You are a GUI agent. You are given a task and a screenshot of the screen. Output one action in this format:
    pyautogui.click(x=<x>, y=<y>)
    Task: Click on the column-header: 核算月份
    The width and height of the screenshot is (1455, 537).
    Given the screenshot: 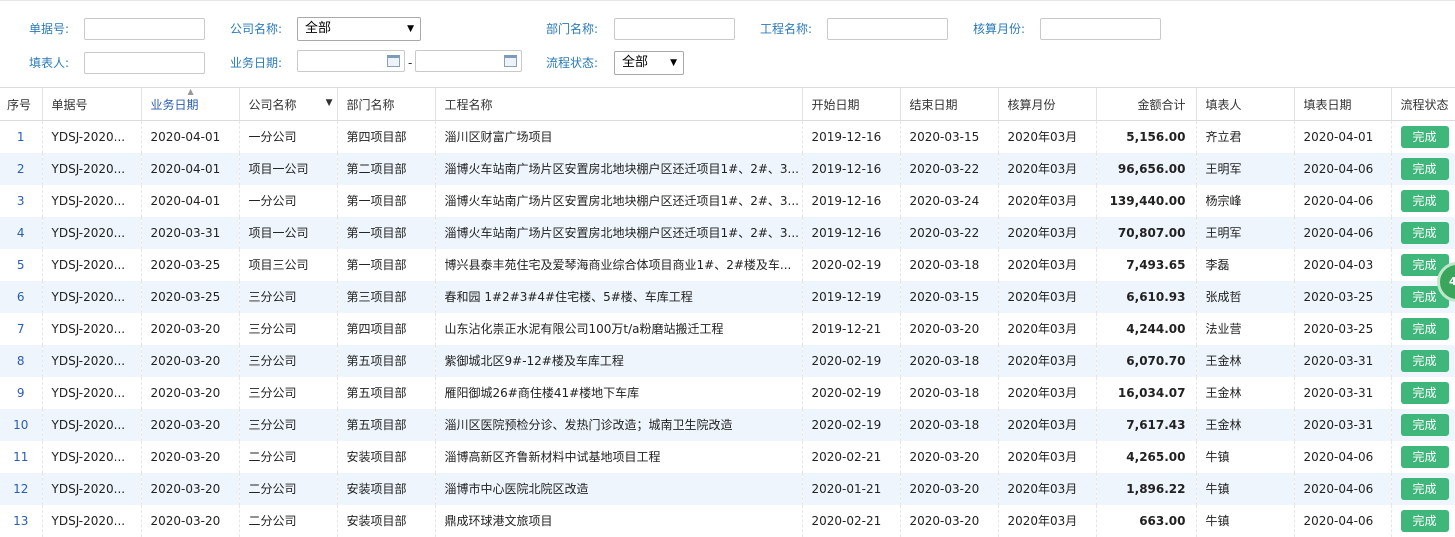 What is the action you would take?
    pyautogui.click(x=1046, y=104)
    